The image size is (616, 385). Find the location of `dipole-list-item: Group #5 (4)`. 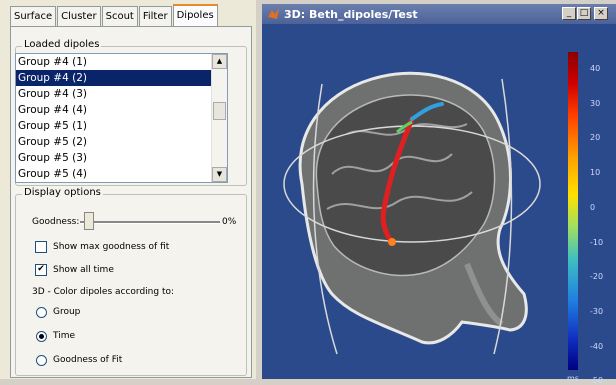

dipole-list-item: Group #5 (4) is located at coordinates (114, 174).